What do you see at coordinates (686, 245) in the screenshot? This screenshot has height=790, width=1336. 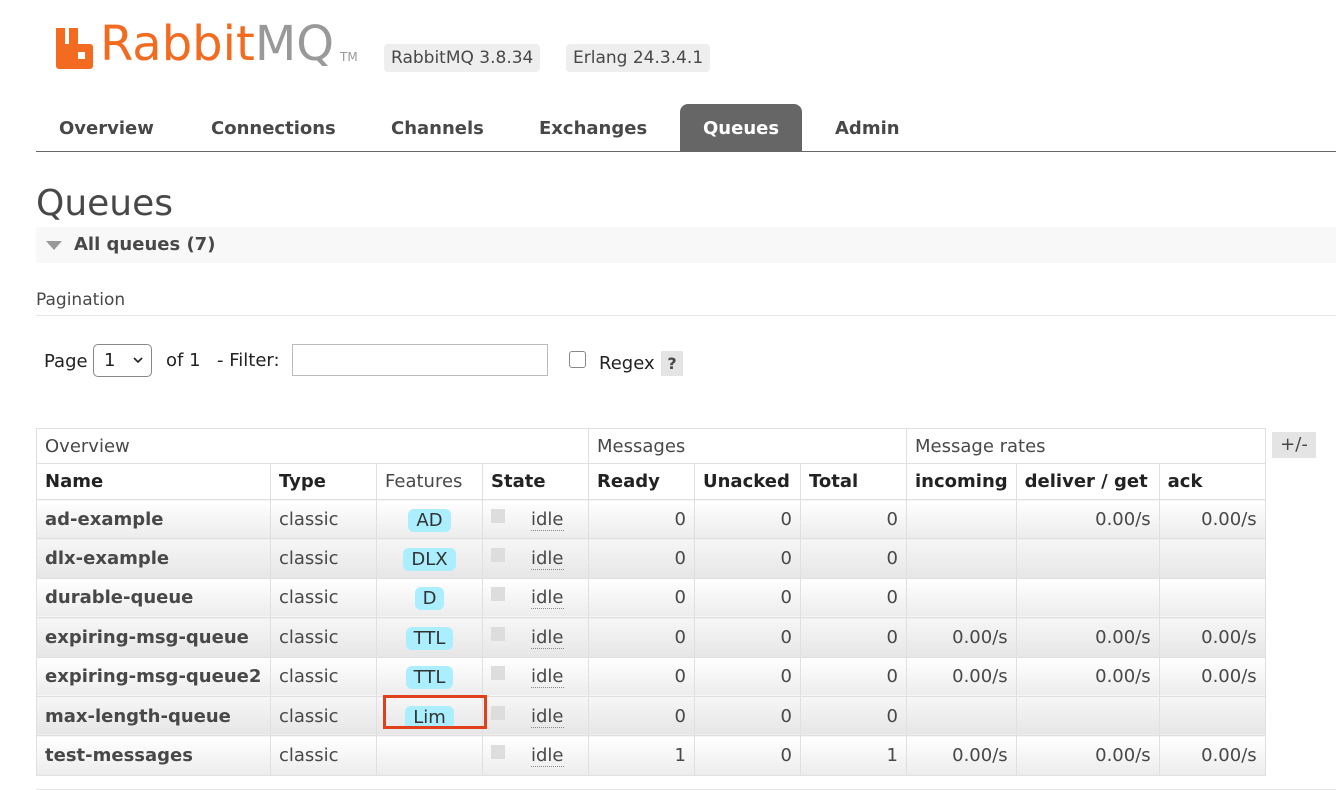 I see `all-queues-section-toggle: All queues (7)` at bounding box center [686, 245].